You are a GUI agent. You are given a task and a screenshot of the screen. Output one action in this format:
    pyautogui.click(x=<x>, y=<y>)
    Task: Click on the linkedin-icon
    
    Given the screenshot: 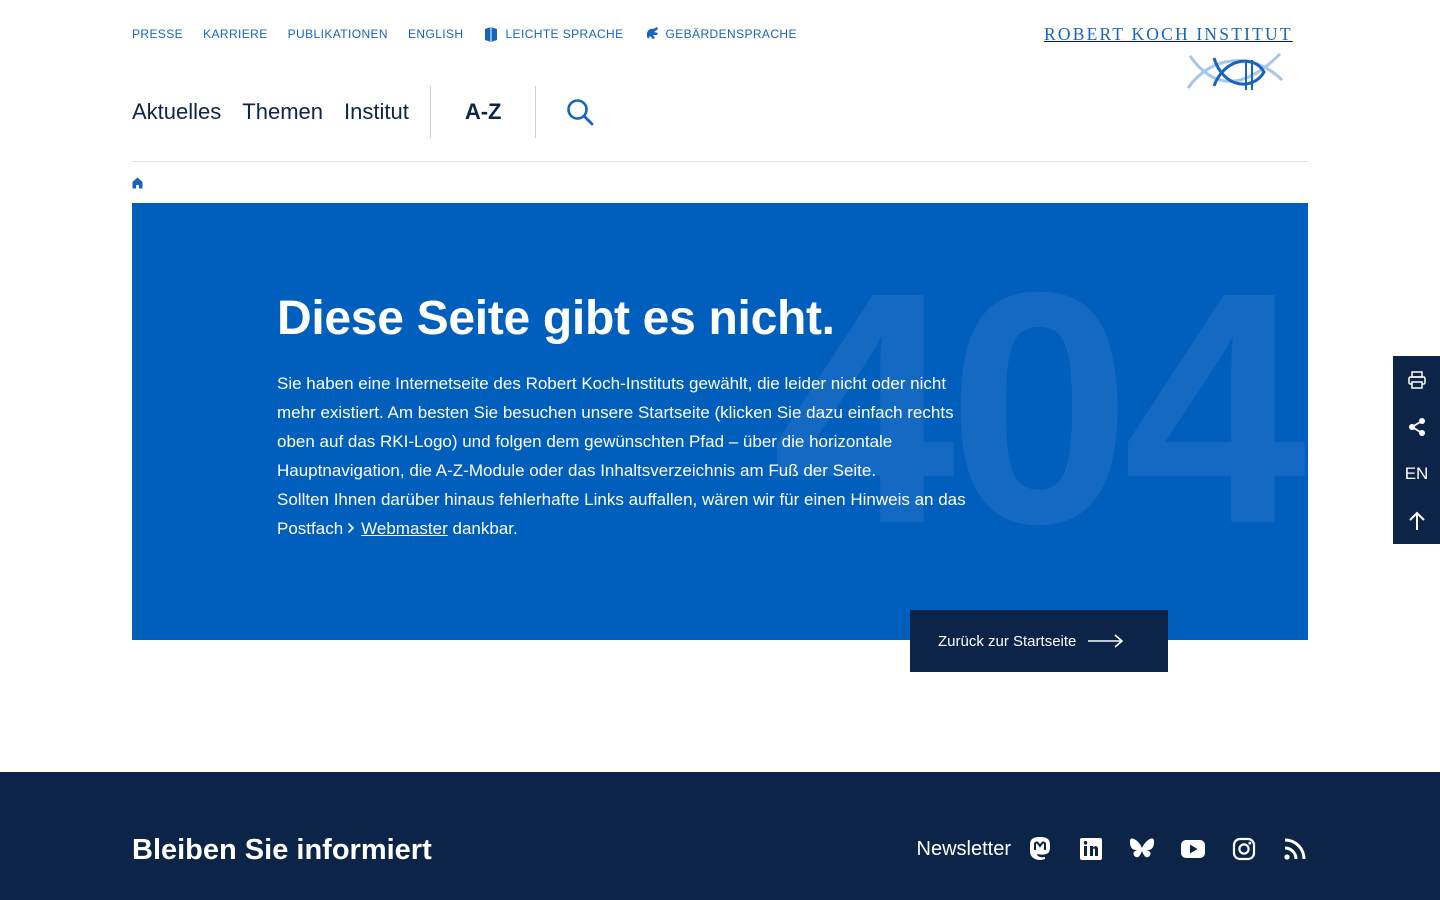 What is the action you would take?
    pyautogui.click(x=1091, y=849)
    